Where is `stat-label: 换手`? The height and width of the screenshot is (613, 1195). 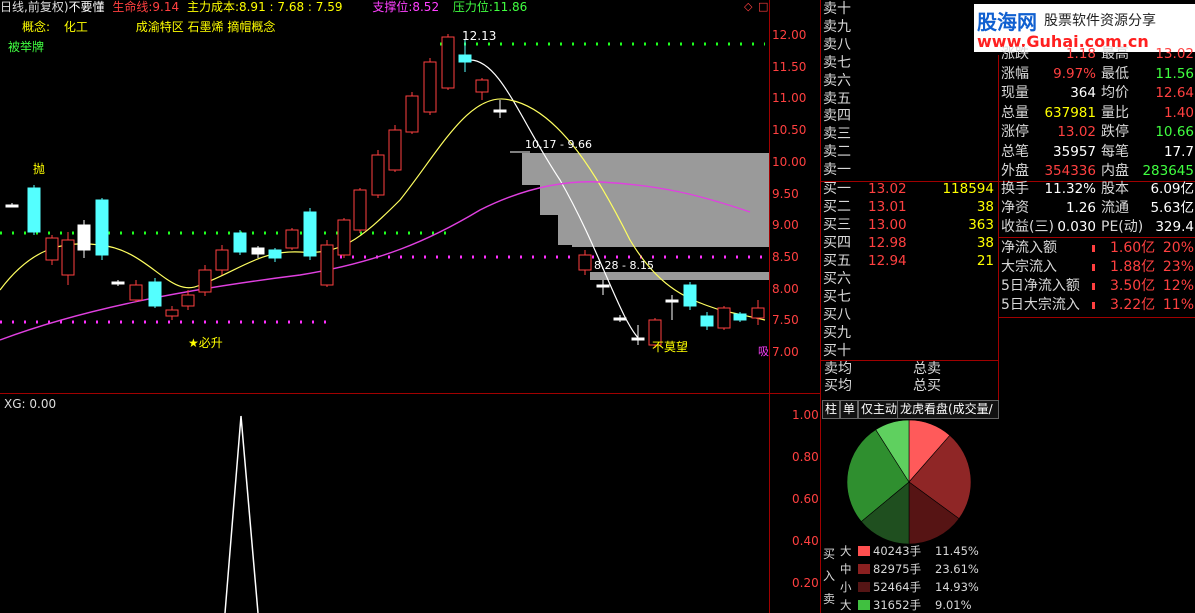
stat-label: 换手 is located at coordinates (1015, 189).